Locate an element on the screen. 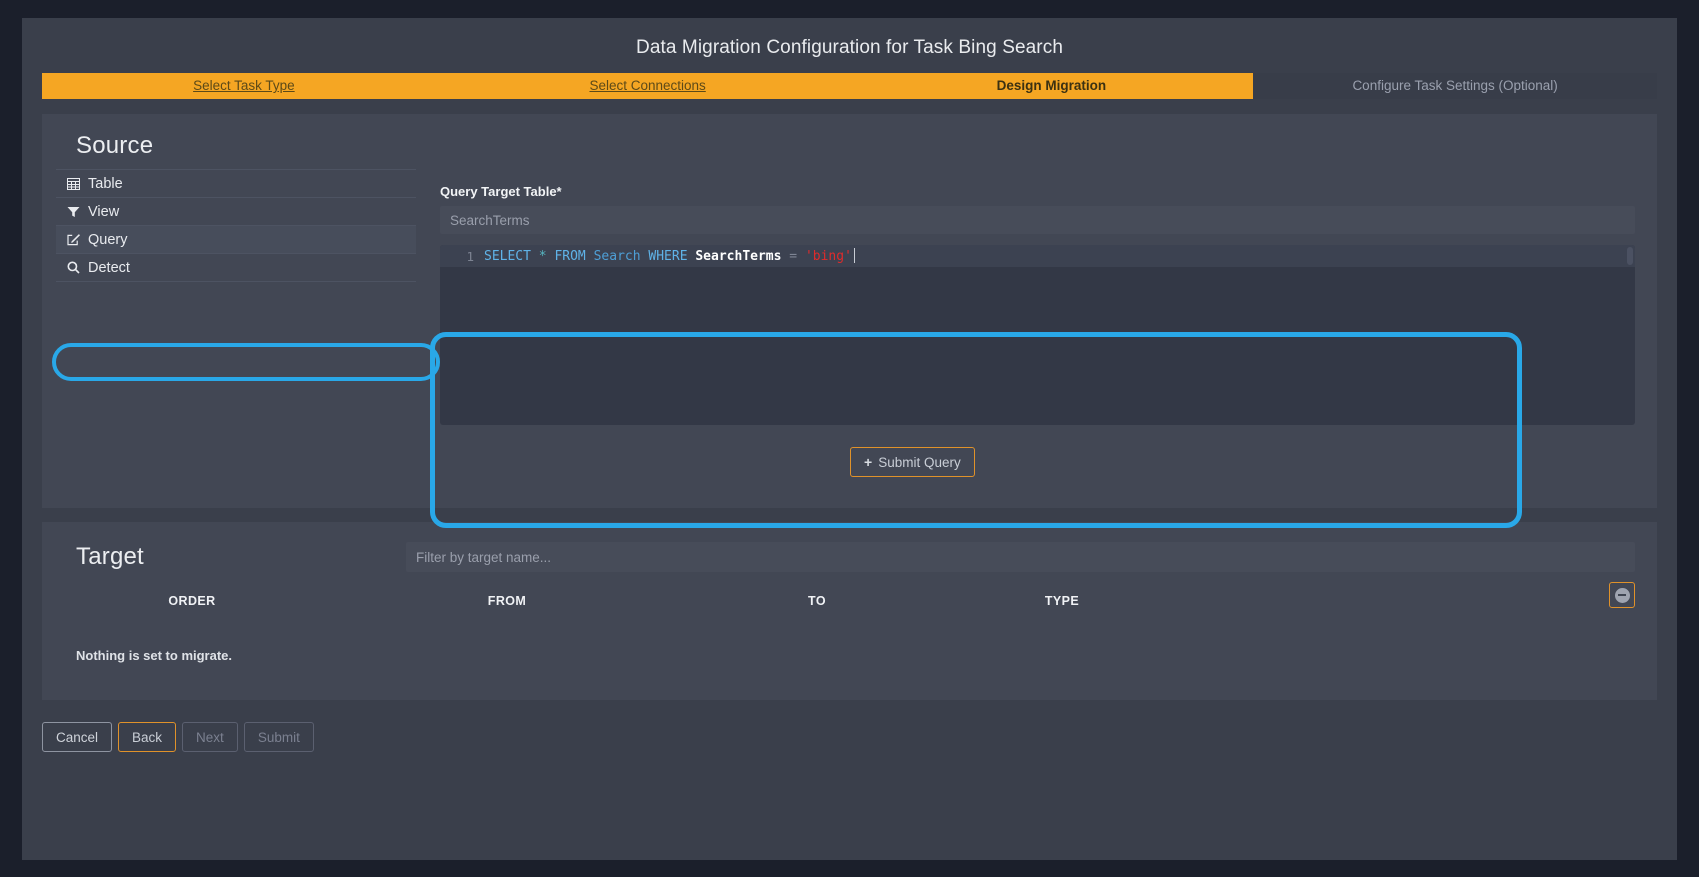  source-heading: Source is located at coordinates (115, 145).